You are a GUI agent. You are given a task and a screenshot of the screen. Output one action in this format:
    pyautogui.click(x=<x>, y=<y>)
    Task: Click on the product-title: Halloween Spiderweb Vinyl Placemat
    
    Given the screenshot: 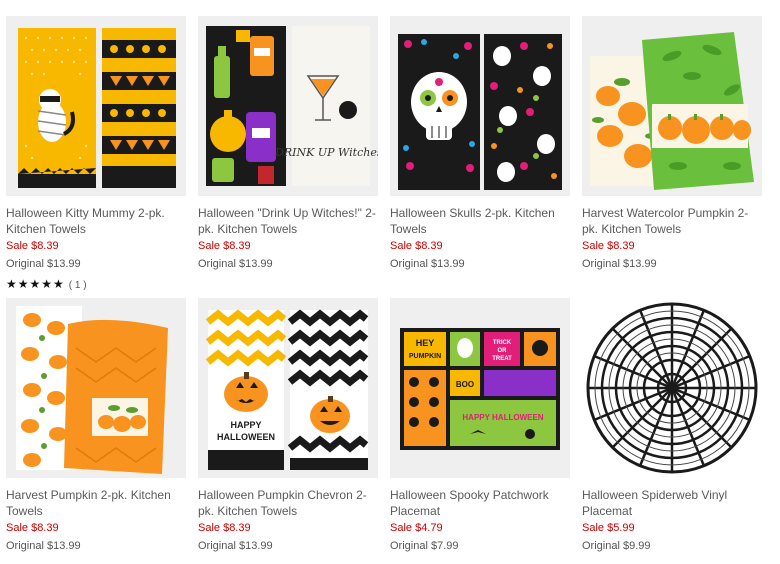 What is the action you would take?
    pyautogui.click(x=672, y=503)
    